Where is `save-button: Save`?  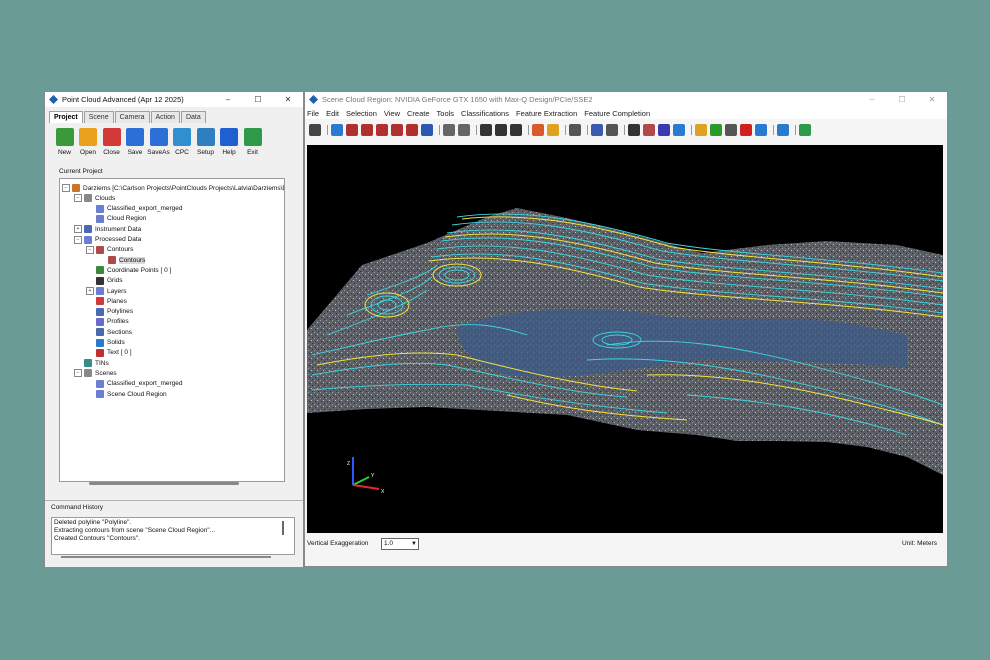
save-button: Save is located at coordinates (135, 142).